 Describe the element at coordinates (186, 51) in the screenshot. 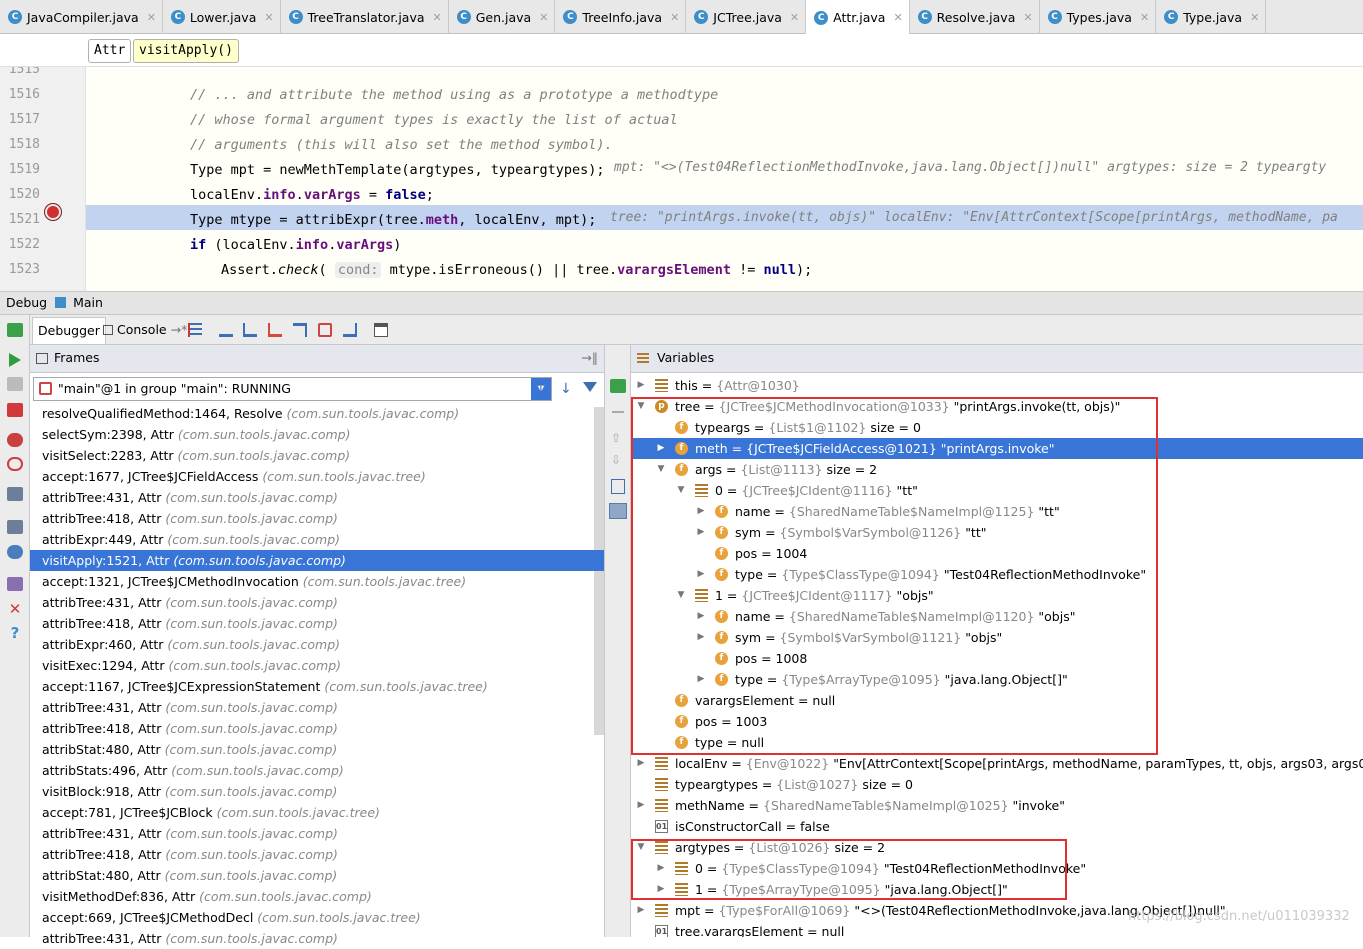

I see `breadcrumb-method: visitApply()` at that location.